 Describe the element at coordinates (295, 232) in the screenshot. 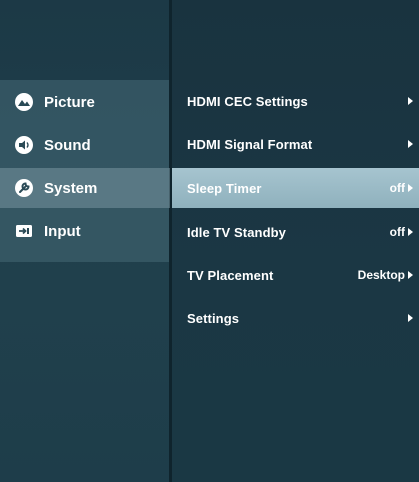

I see `setting-idle-tv-standby: Idle TV Standby off` at that location.